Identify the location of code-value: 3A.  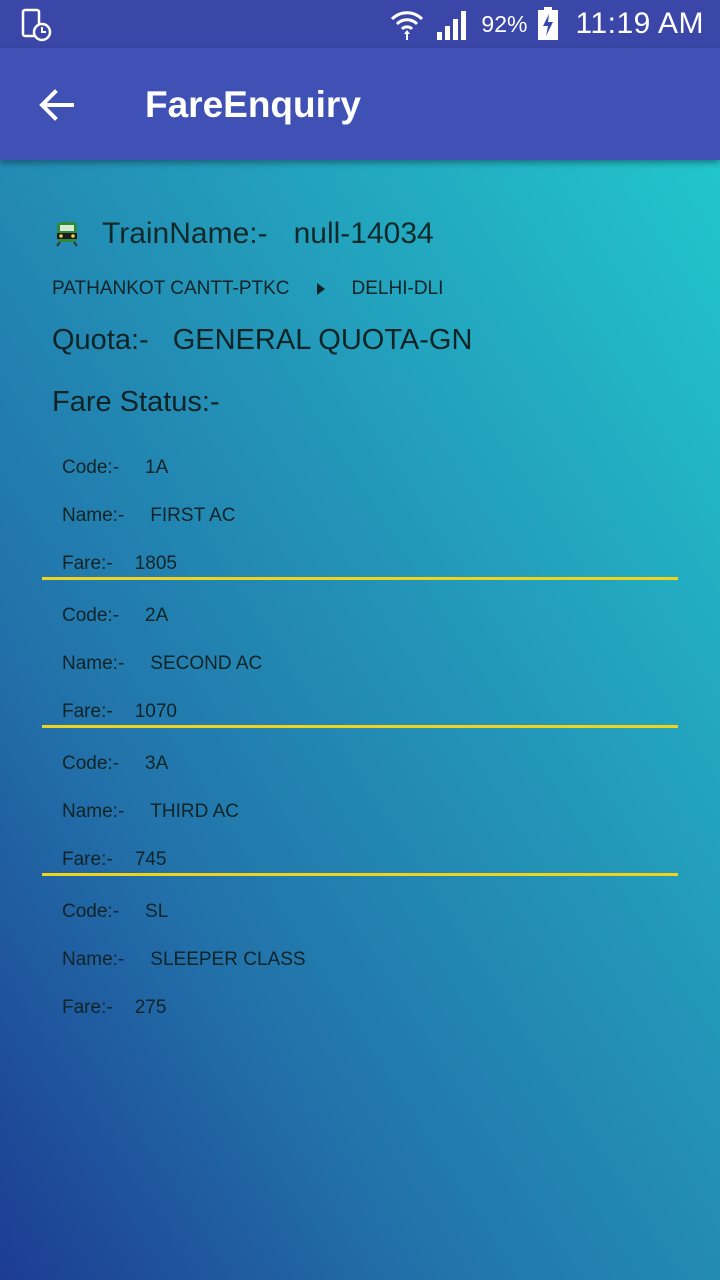
(157, 763).